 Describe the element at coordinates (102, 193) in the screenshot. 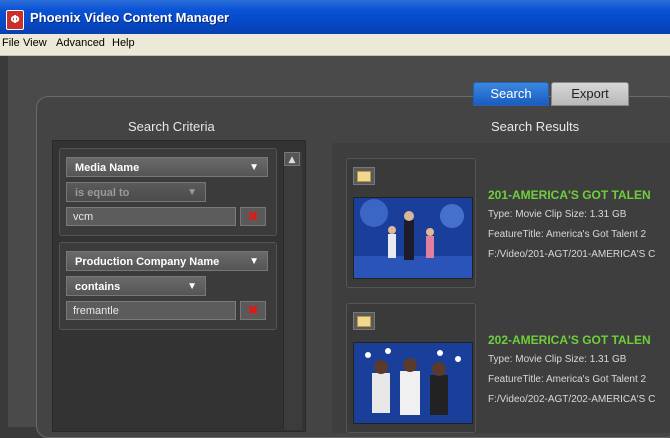

I see `operator-select-value: is equal to` at that location.